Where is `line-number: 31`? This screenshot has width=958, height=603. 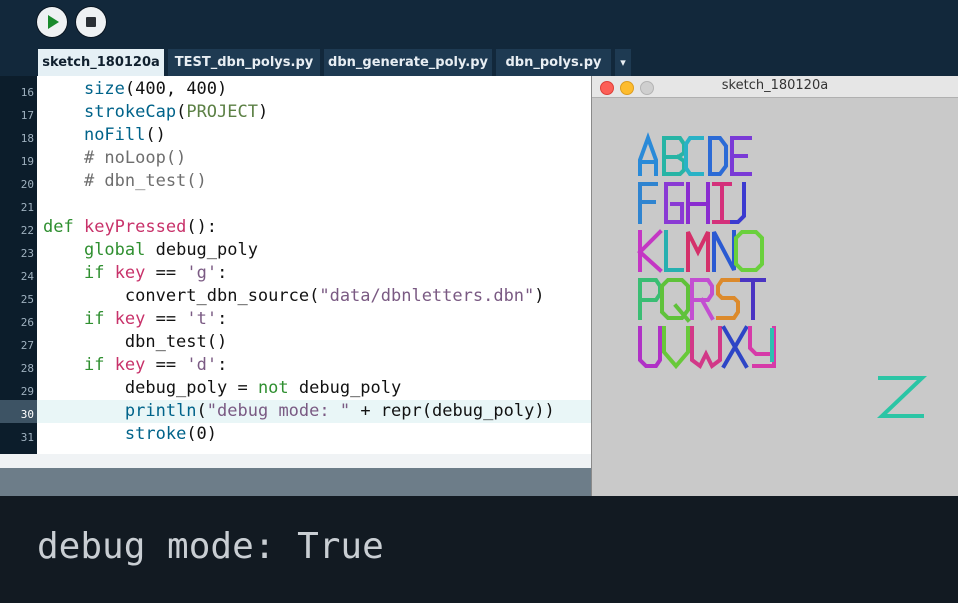 line-number: 31 is located at coordinates (27, 437).